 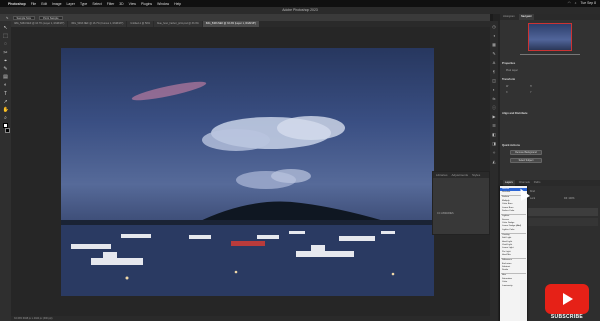 What do you see at coordinates (250, 318) in the screenshot?
I see `status-bar: 33.33% 6048 px x 4024 px (300 ppi)` at bounding box center [250, 318].